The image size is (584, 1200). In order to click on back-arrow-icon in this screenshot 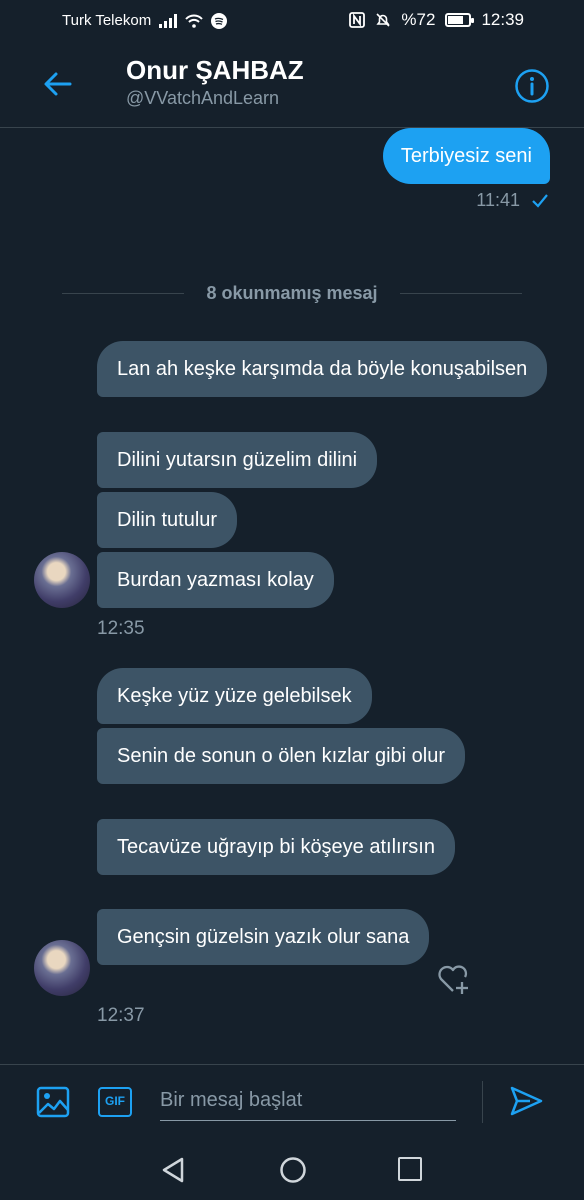, I will do `click(58, 84)`.